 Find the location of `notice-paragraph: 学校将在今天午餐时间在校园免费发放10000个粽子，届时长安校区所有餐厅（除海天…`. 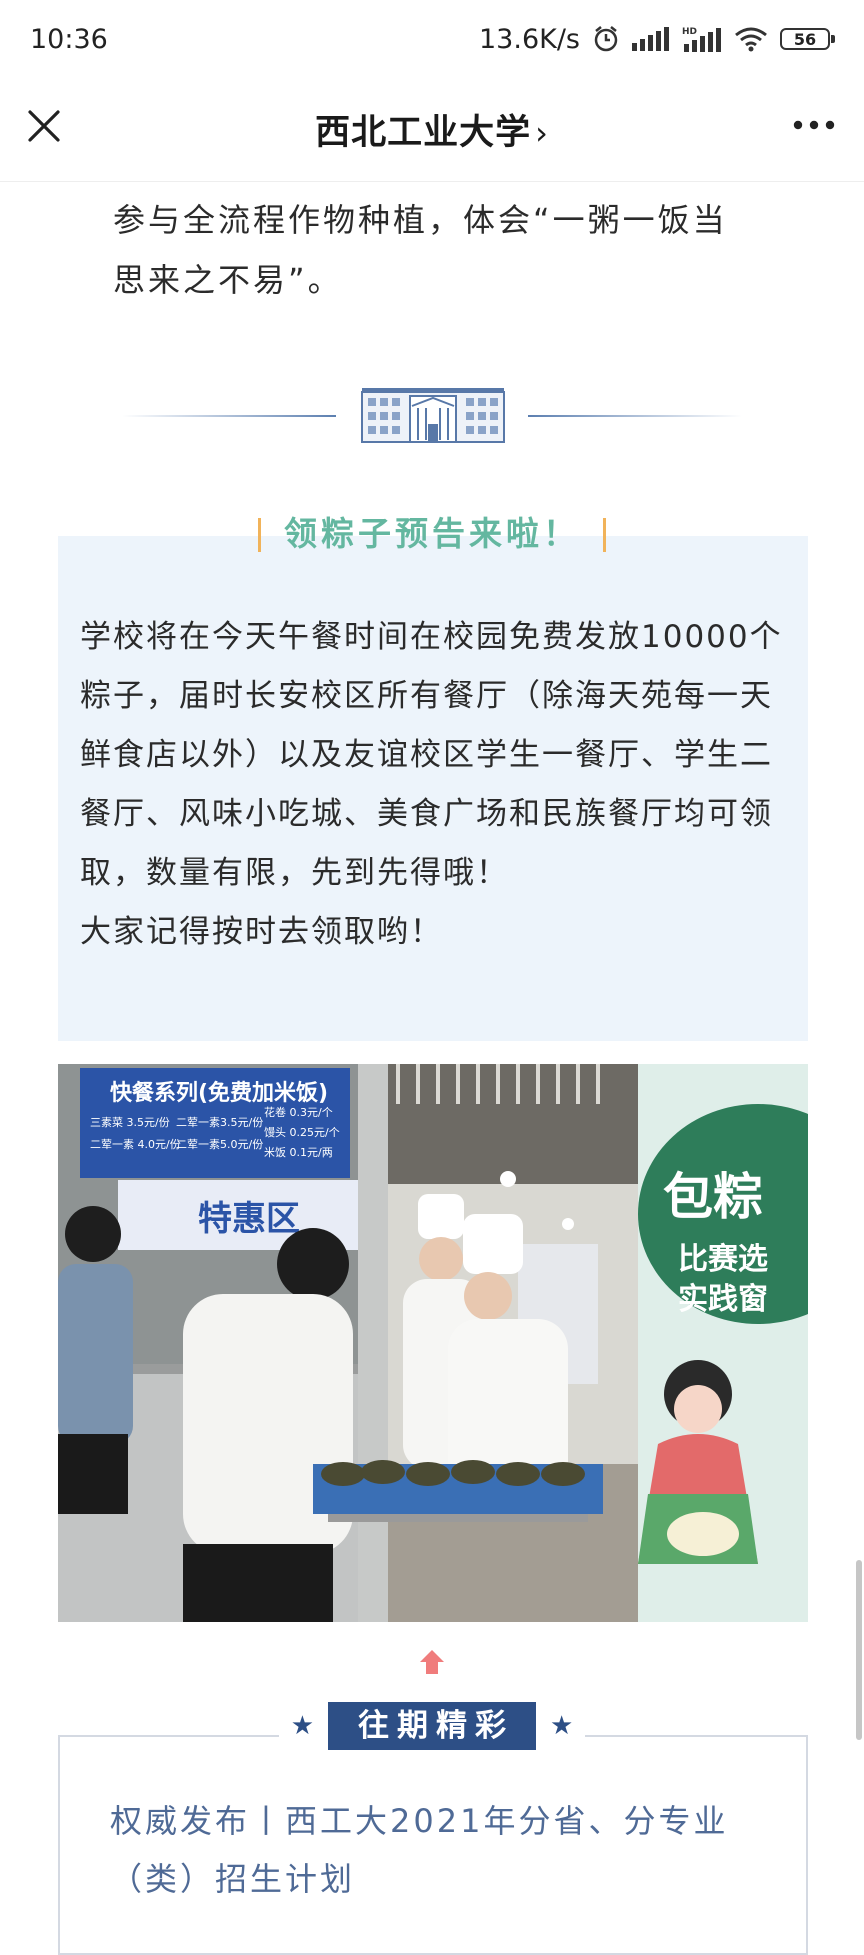

notice-paragraph: 学校将在今天午餐时间在校园免费发放10000个粽子，届时长安校区所有餐厅（除海天… is located at coordinates (431, 755).